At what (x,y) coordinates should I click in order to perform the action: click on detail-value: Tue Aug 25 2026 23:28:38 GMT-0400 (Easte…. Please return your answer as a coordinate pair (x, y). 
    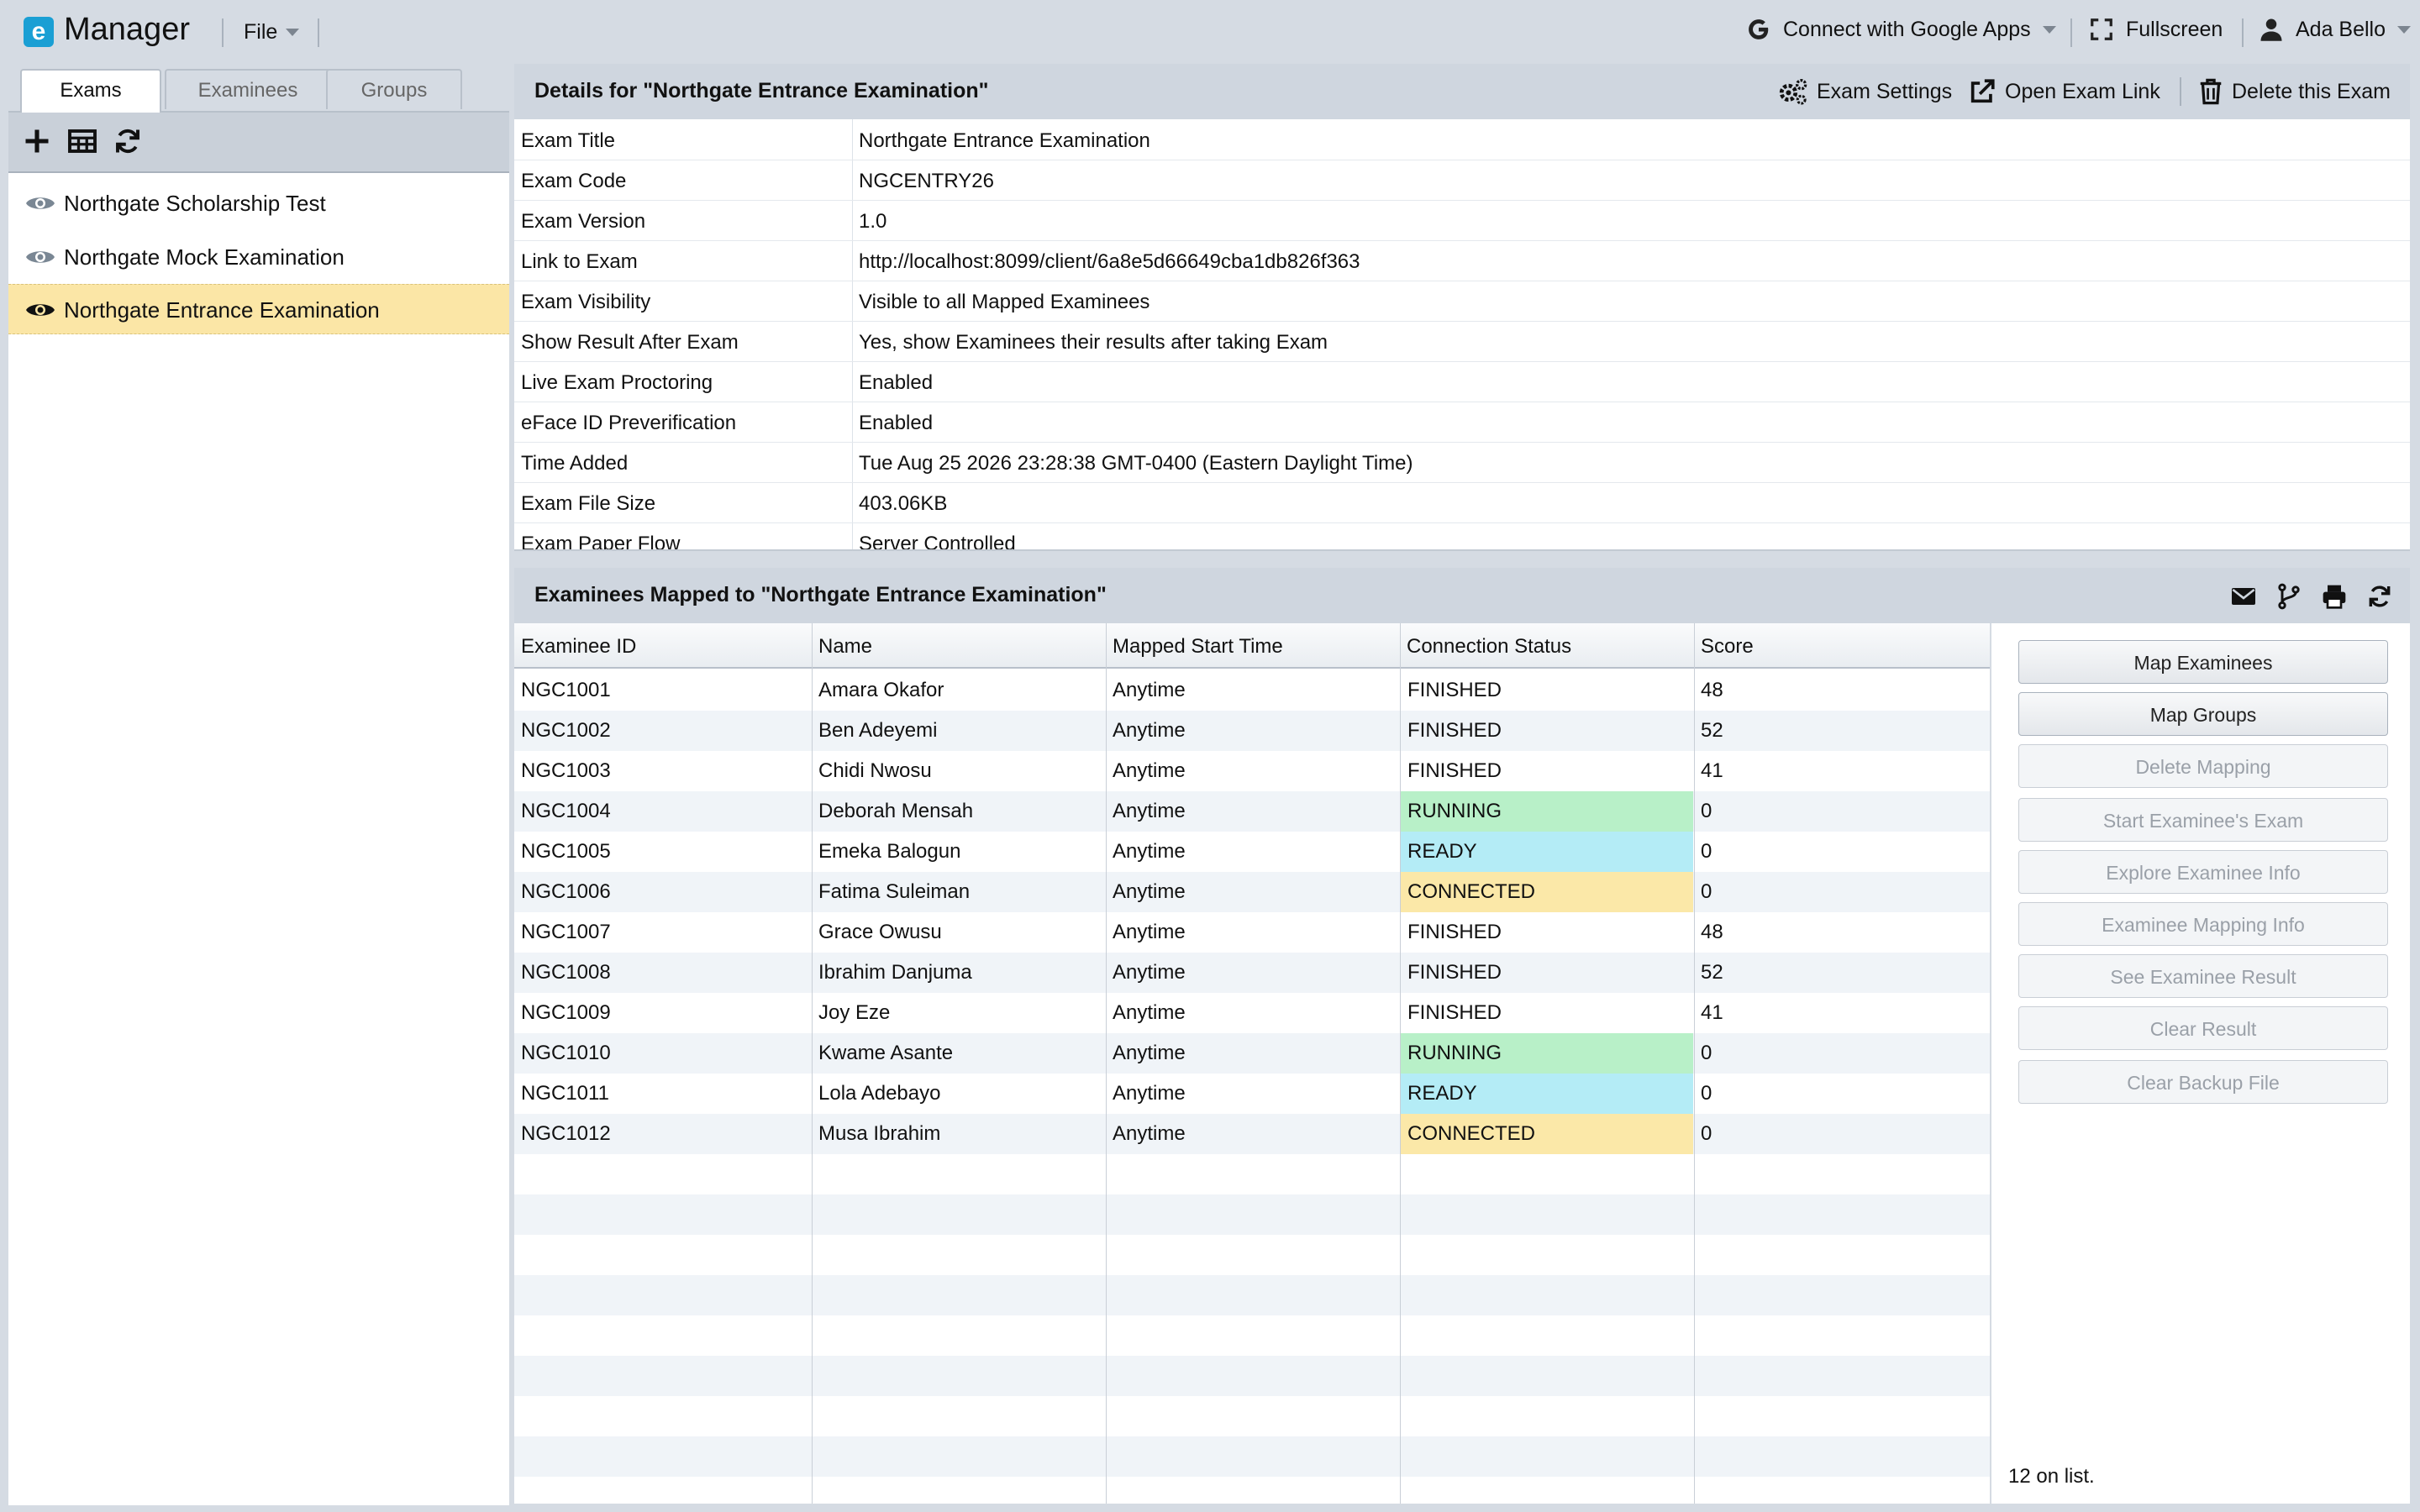
    Looking at the image, I should click on (1136, 463).